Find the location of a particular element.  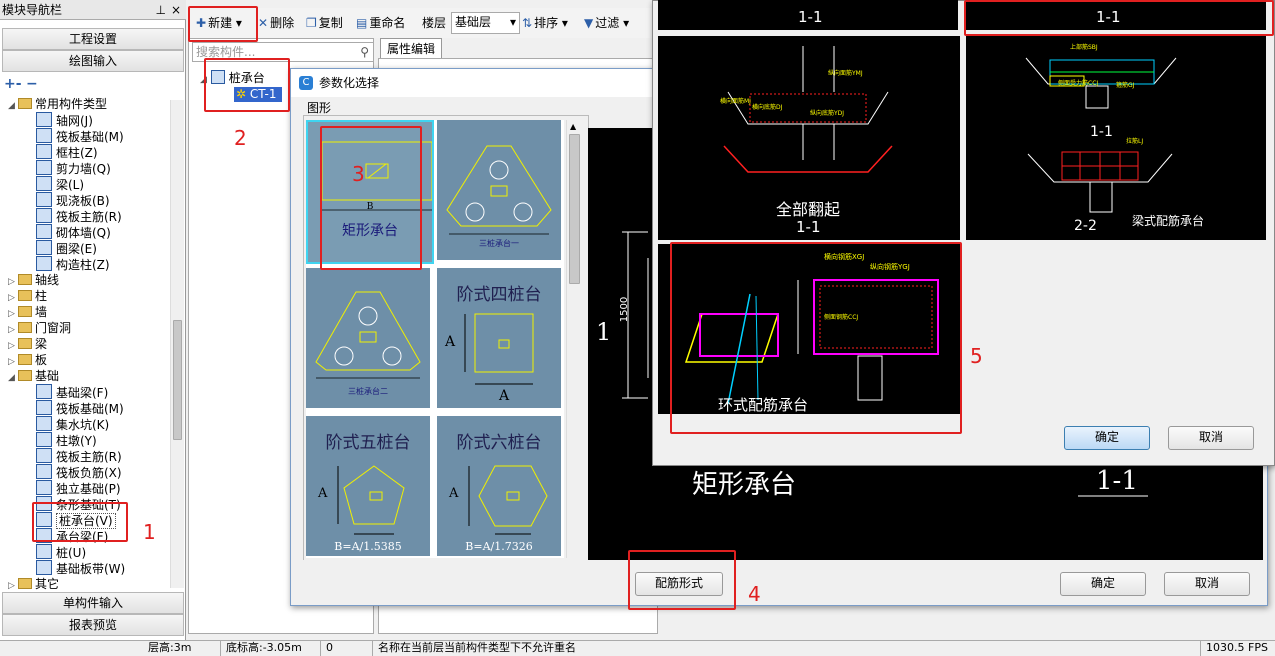

delete-button: ✕ 删除 is located at coordinates (276, 23).